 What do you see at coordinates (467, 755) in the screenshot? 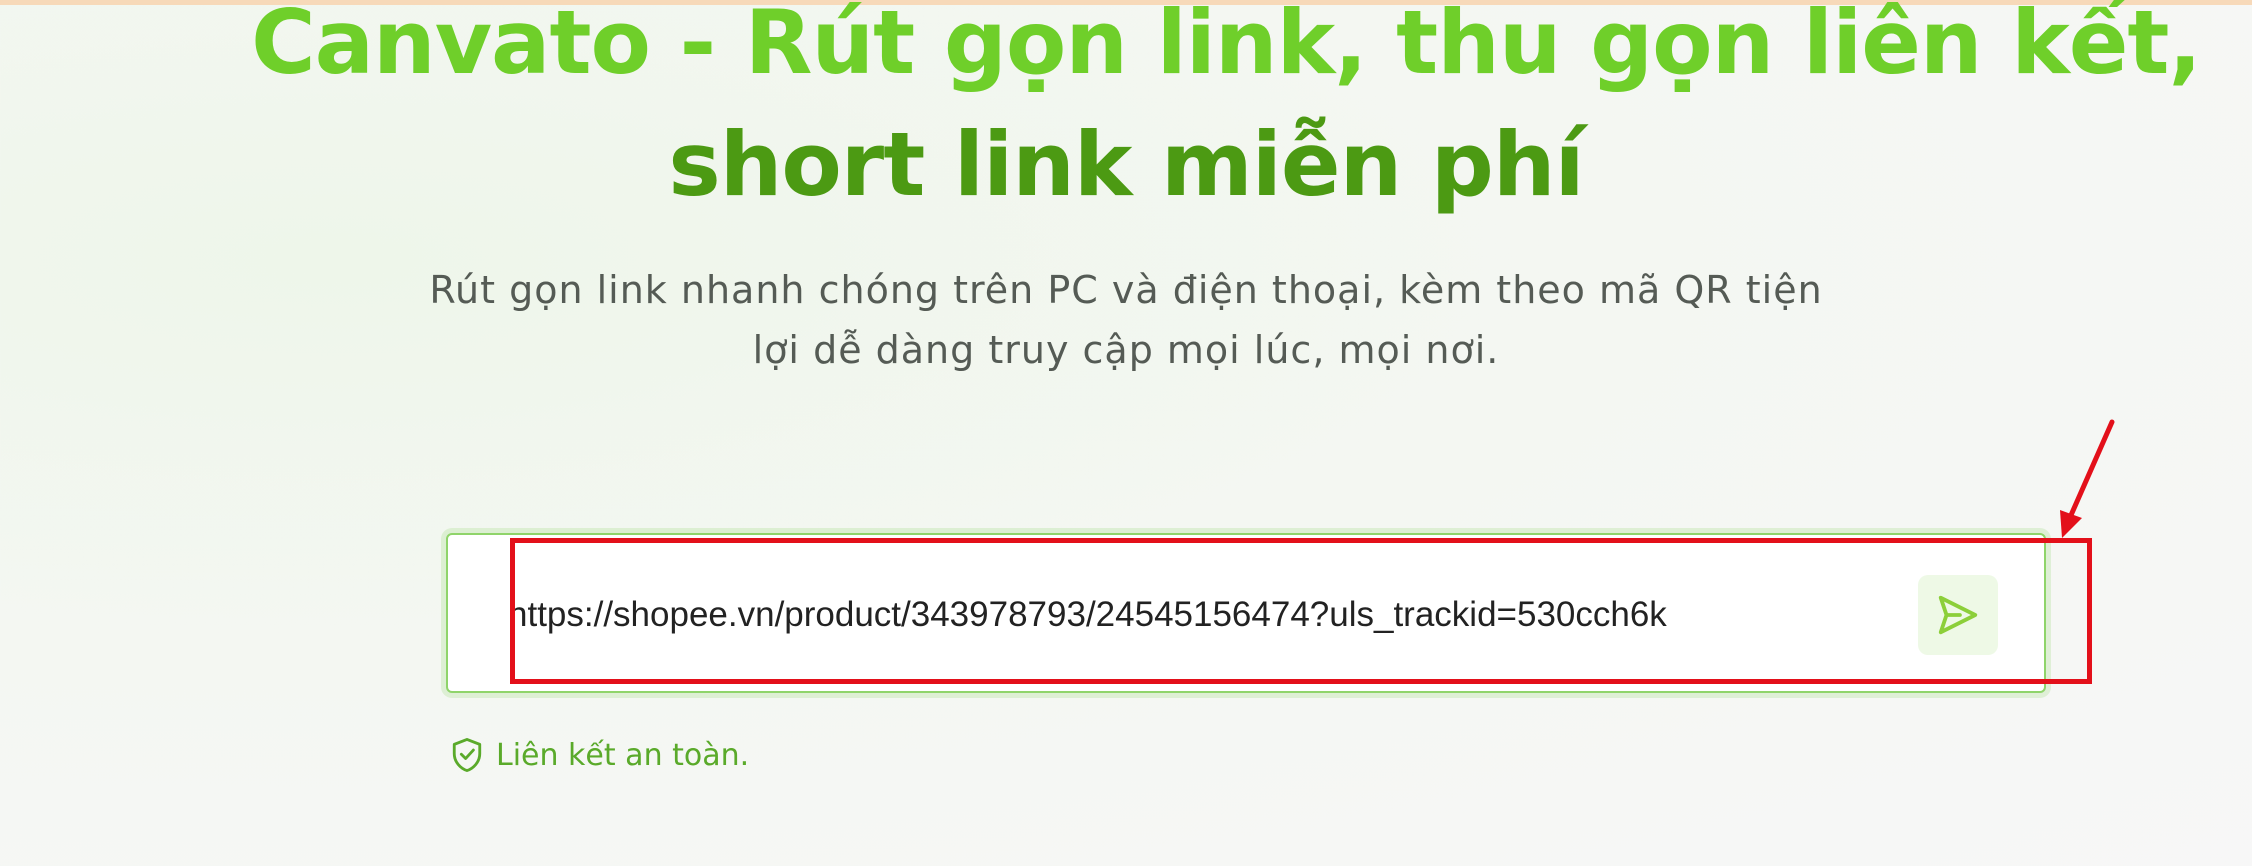
I see `shield-check-icon` at bounding box center [467, 755].